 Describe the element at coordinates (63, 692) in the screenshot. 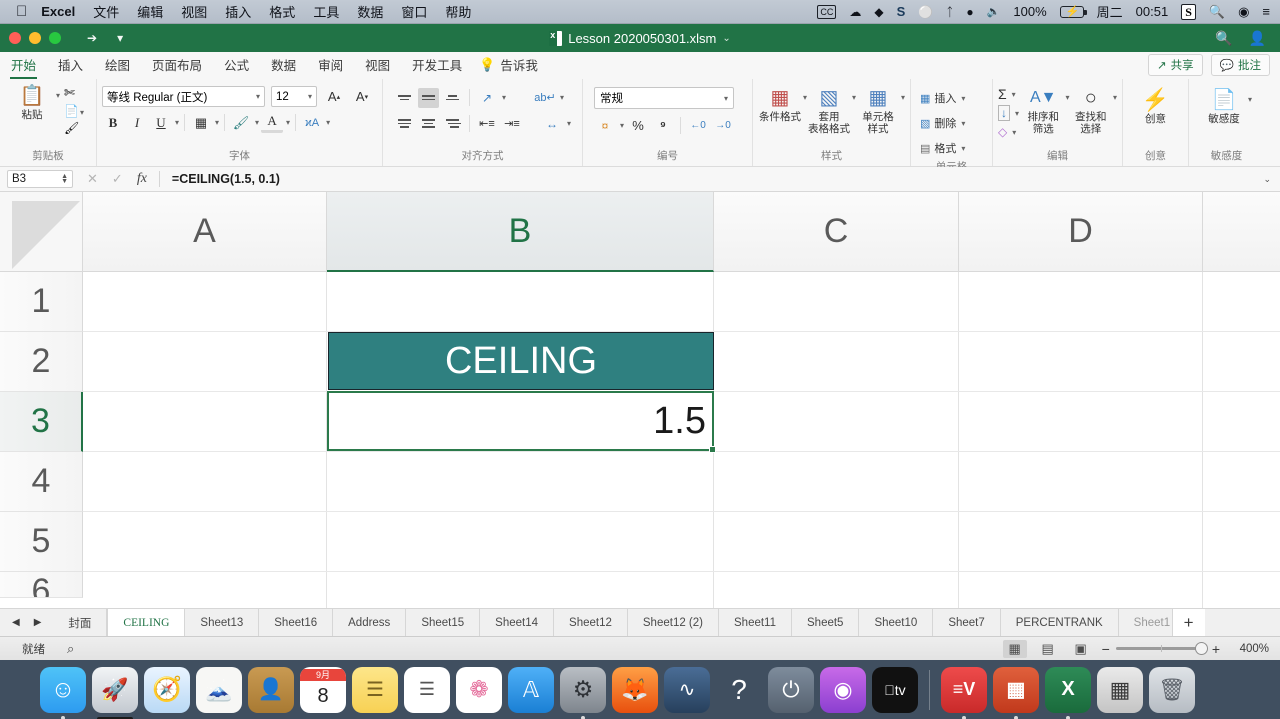

I see `dock-item-finder: ☺` at that location.